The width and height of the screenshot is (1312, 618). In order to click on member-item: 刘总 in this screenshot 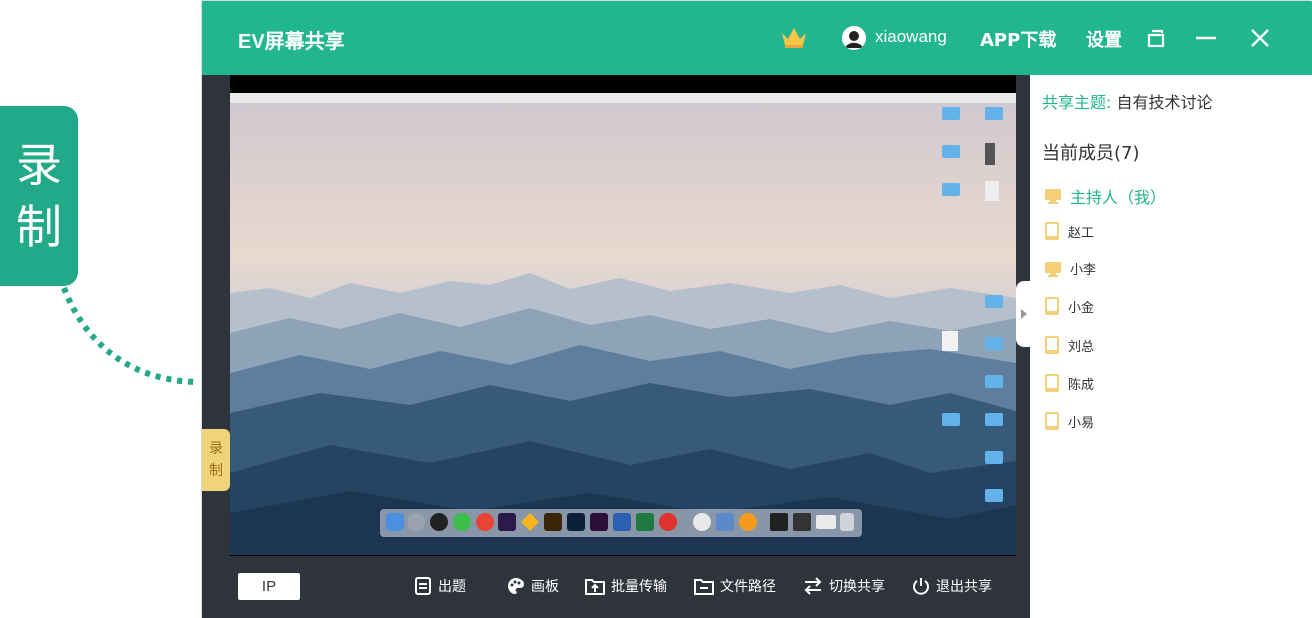, I will do `click(1069, 345)`.